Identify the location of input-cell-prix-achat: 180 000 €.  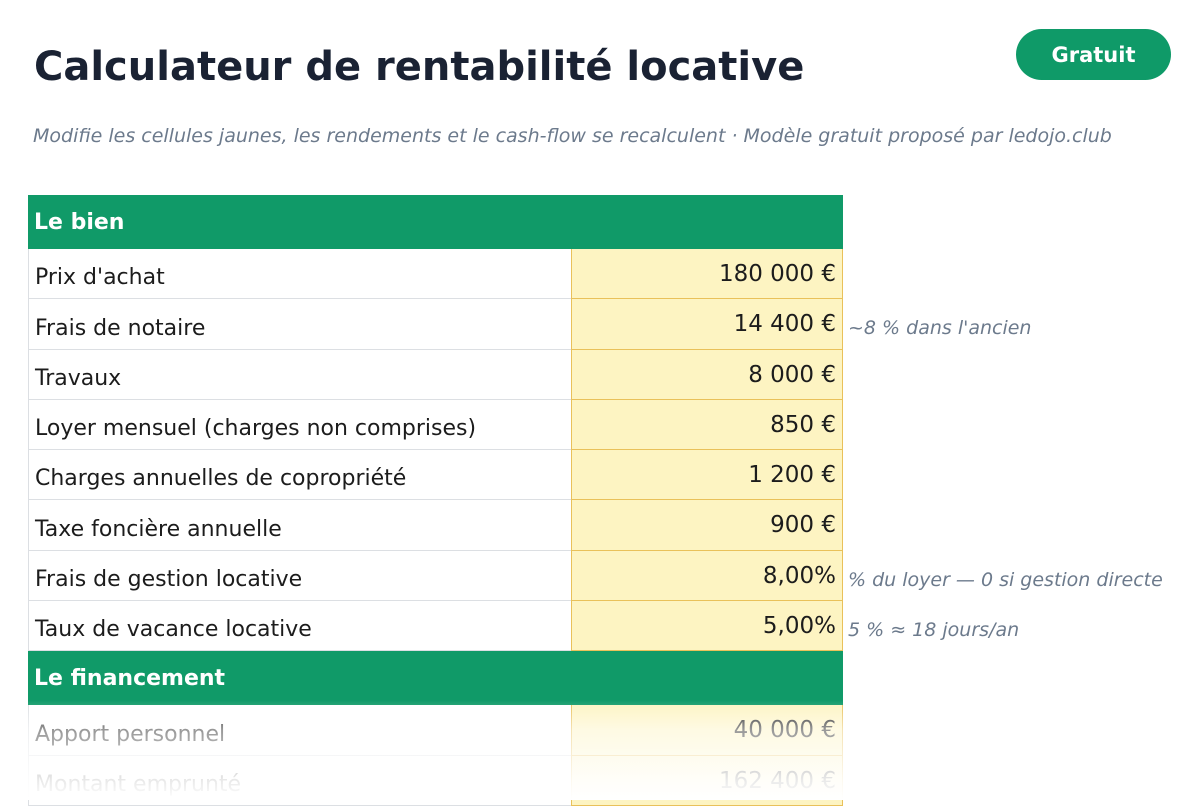
(707, 274).